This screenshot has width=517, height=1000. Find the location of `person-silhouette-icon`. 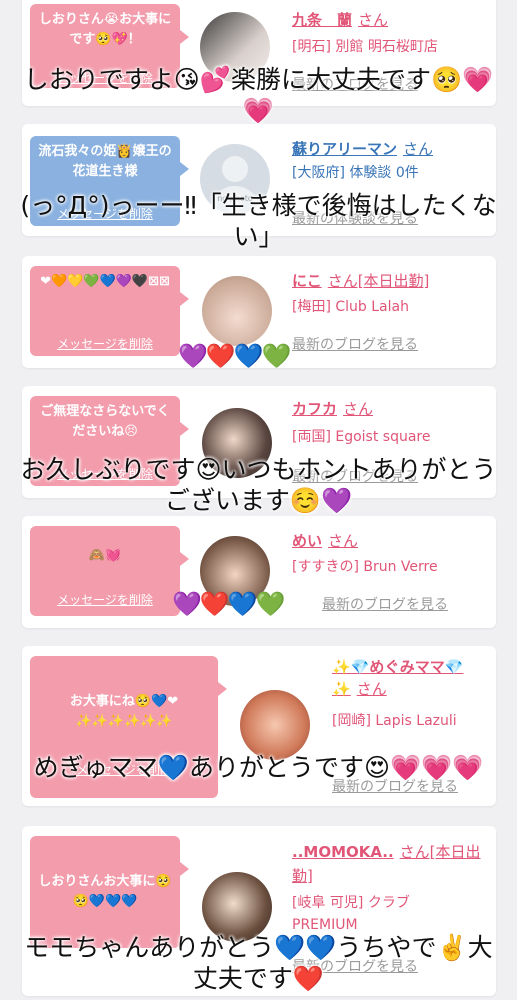

person-silhouette-icon is located at coordinates (235, 169).